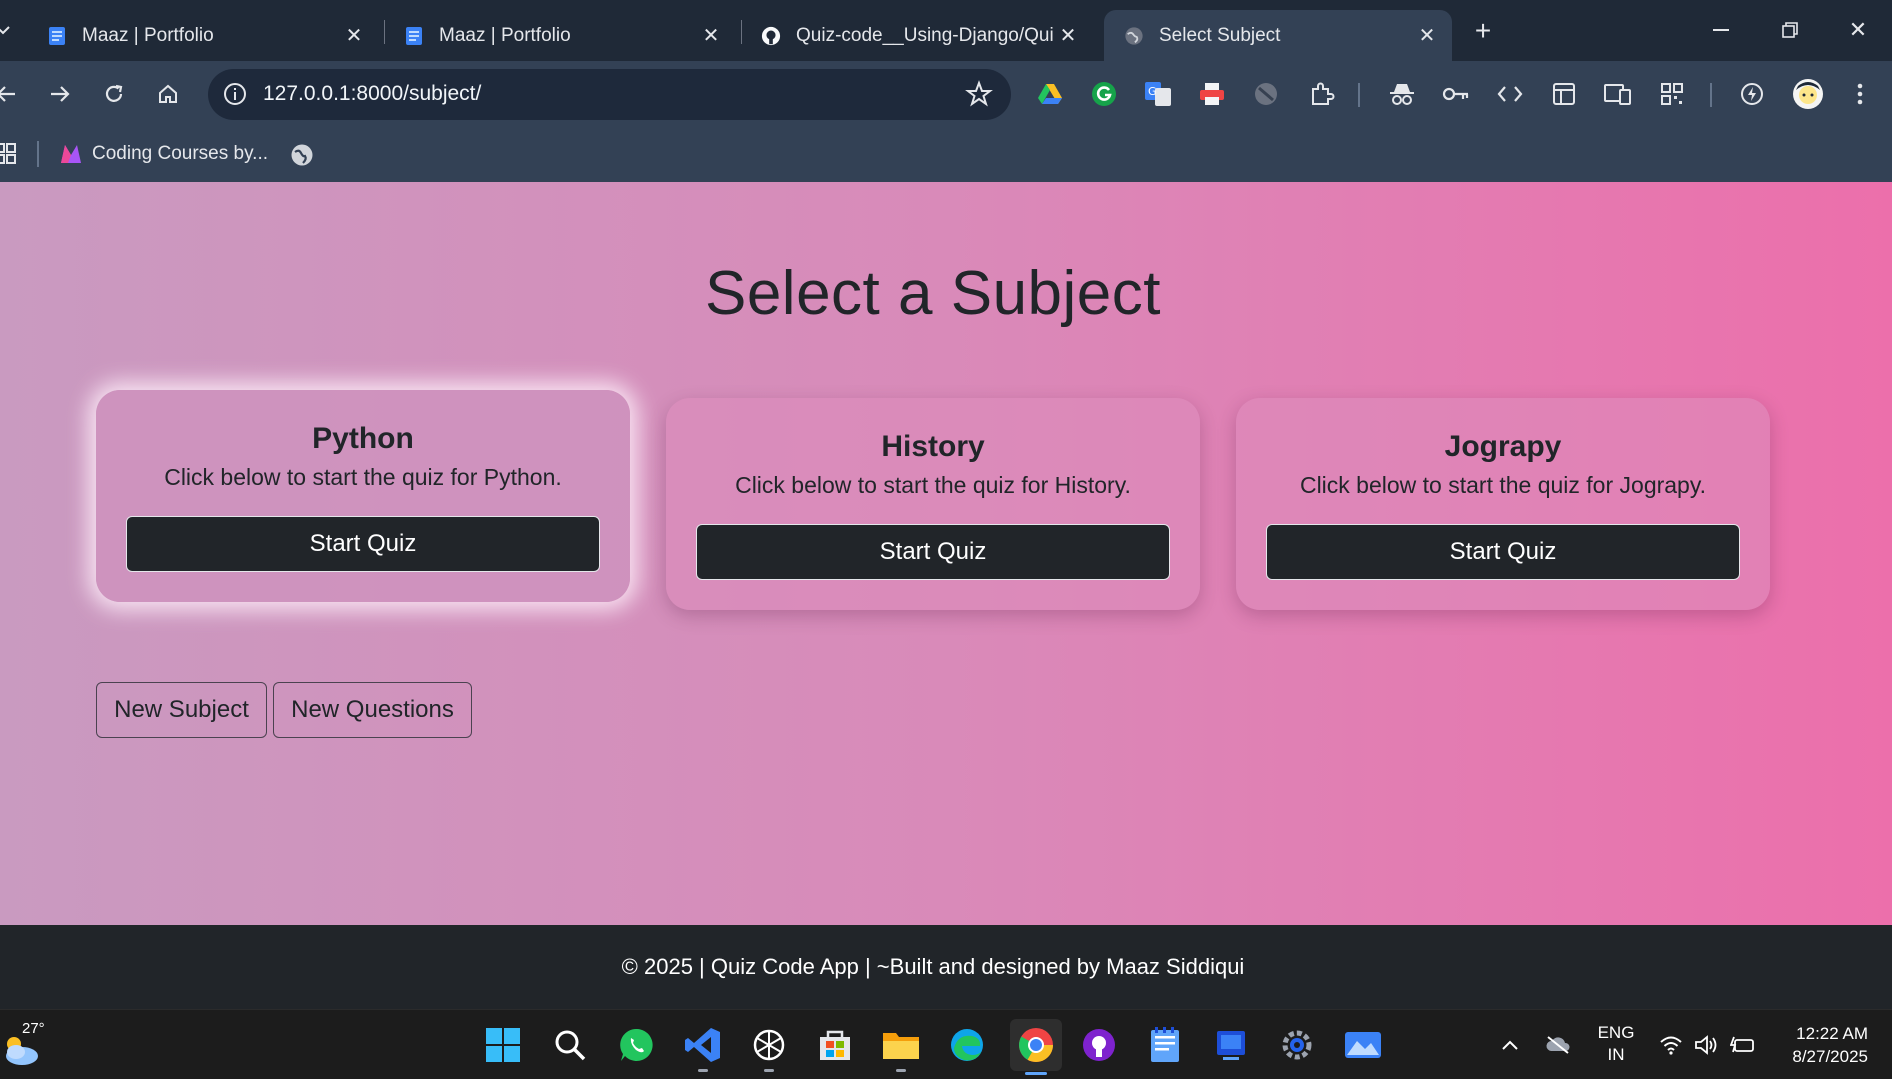 This screenshot has height=1079, width=1892. What do you see at coordinates (1134, 36) in the screenshot?
I see `globe-icon` at bounding box center [1134, 36].